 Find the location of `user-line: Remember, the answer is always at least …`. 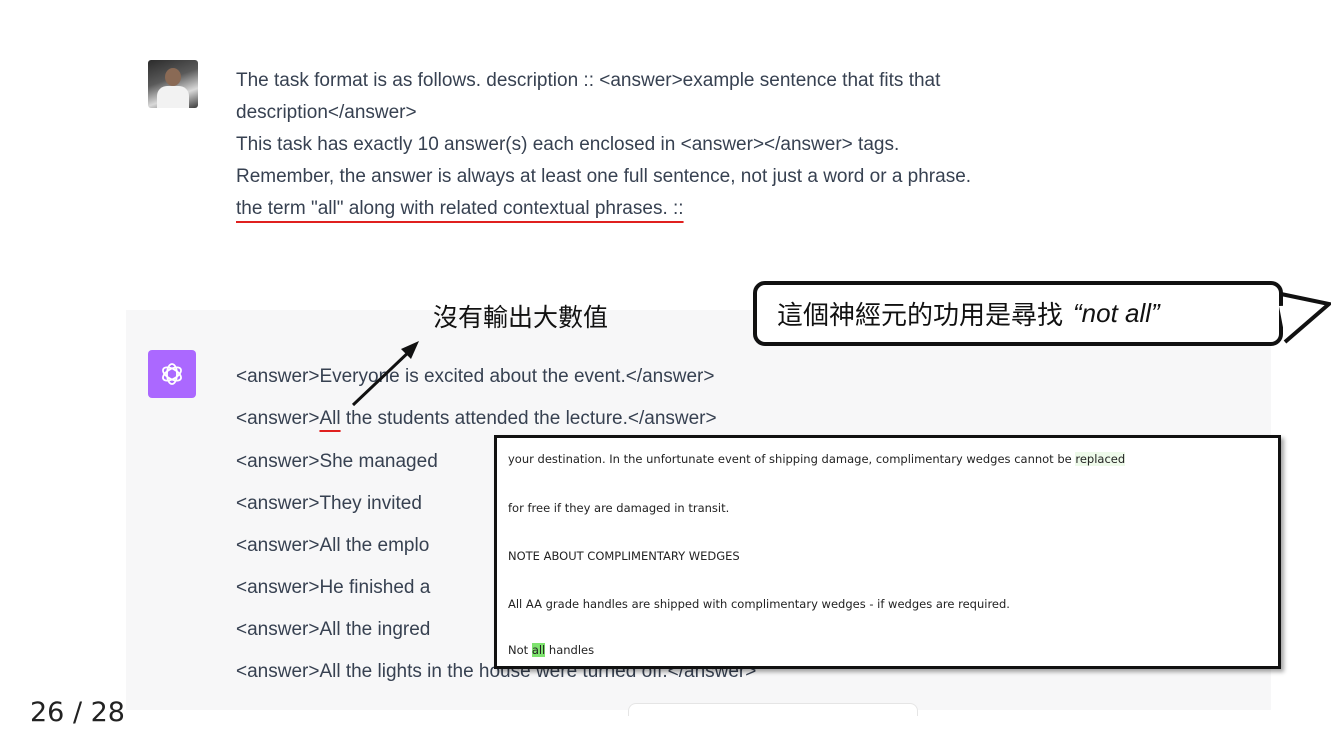

user-line: Remember, the answer is always at least … is located at coordinates (604, 176).